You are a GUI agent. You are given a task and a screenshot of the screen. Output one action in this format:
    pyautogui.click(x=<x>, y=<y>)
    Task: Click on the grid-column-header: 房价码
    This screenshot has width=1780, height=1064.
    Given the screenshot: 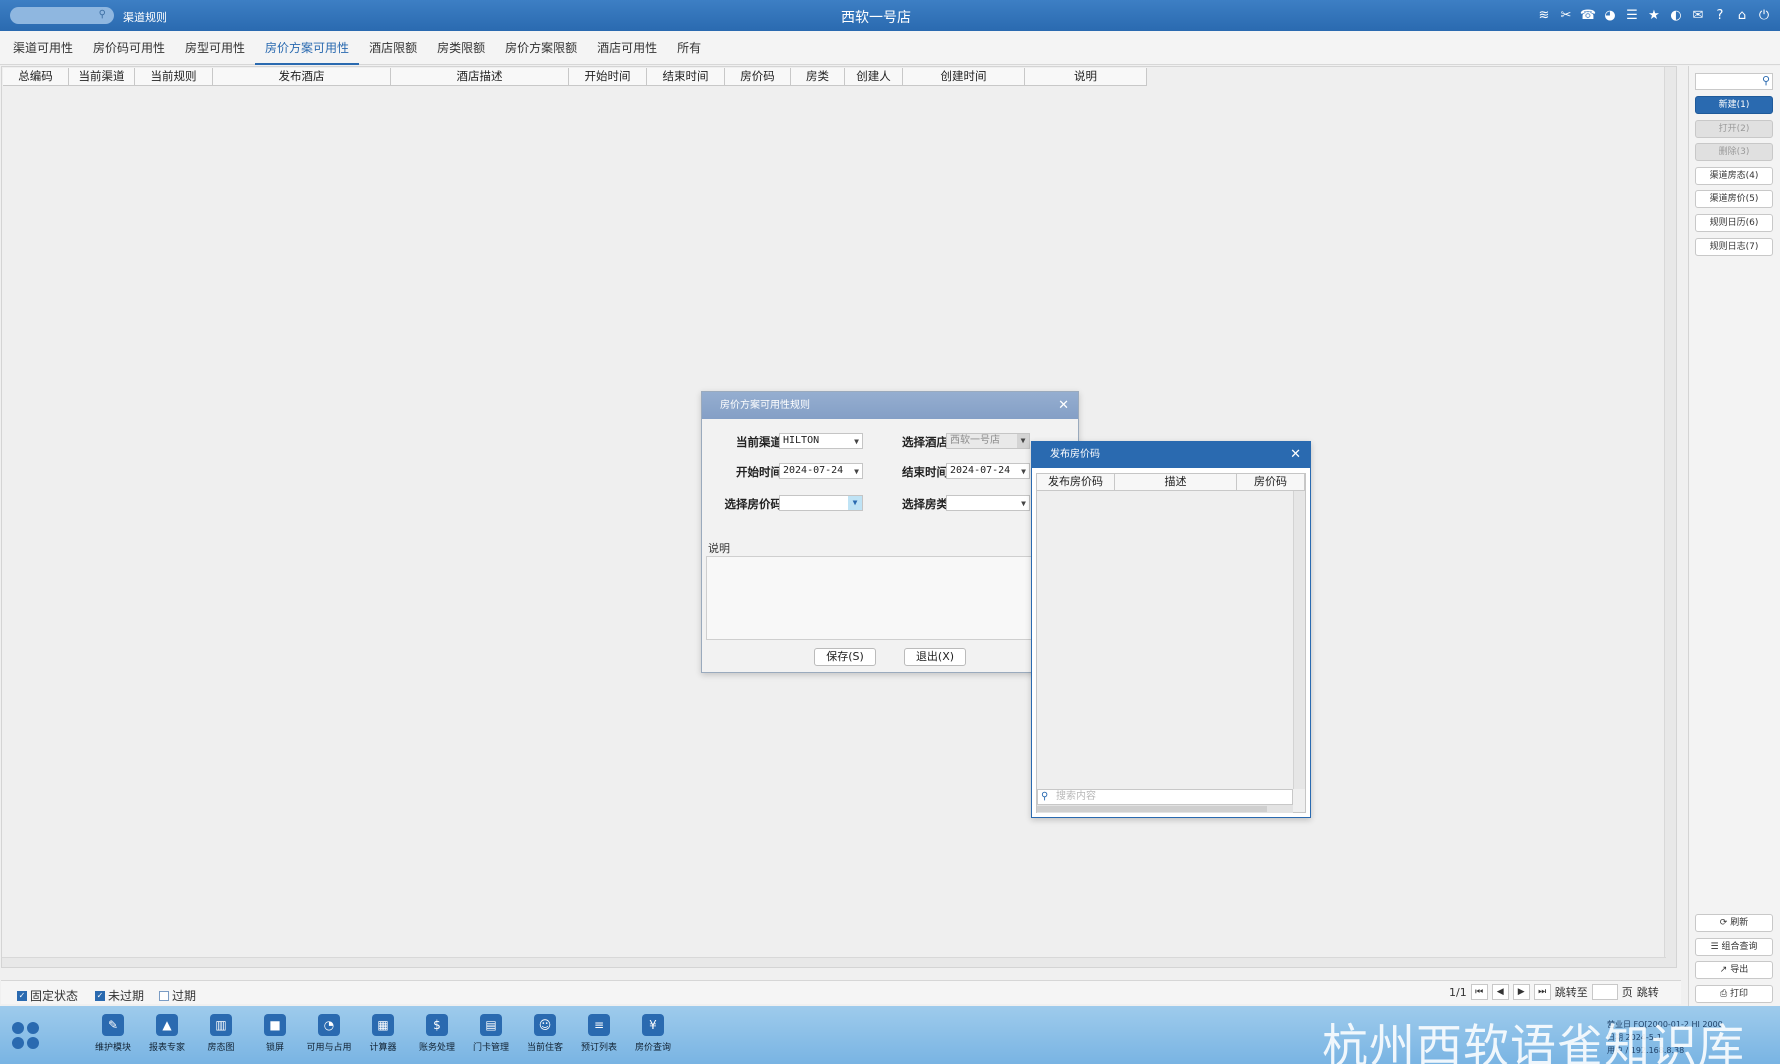 What is the action you would take?
    pyautogui.click(x=758, y=76)
    